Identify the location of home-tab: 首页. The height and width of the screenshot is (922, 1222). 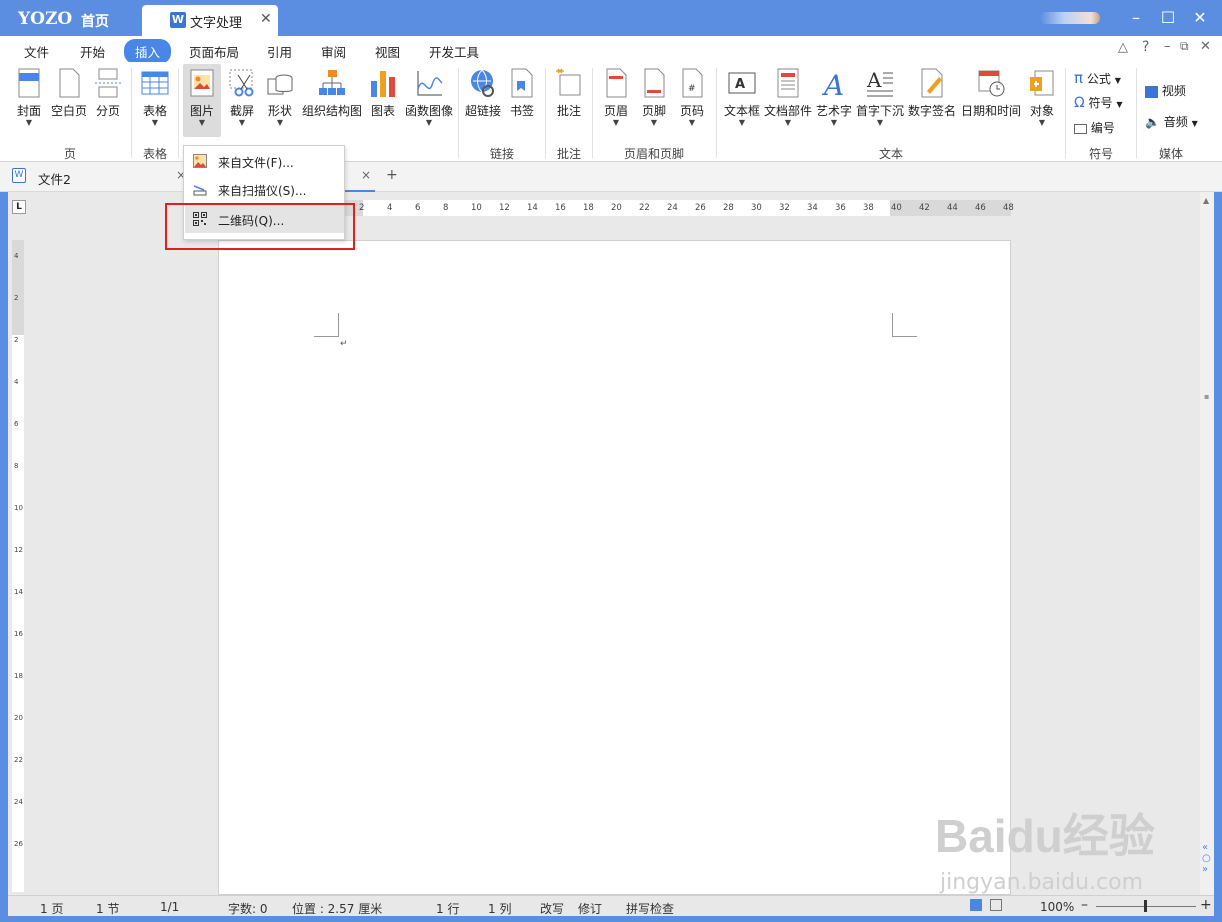
(95, 21).